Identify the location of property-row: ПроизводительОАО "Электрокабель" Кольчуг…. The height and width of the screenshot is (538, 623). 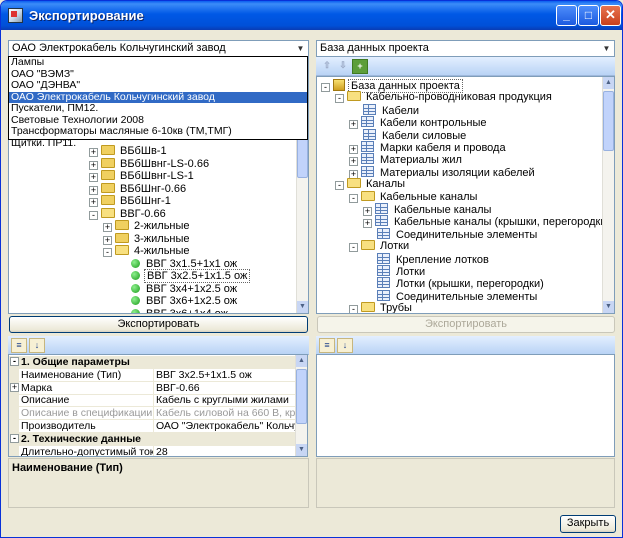
(152, 426).